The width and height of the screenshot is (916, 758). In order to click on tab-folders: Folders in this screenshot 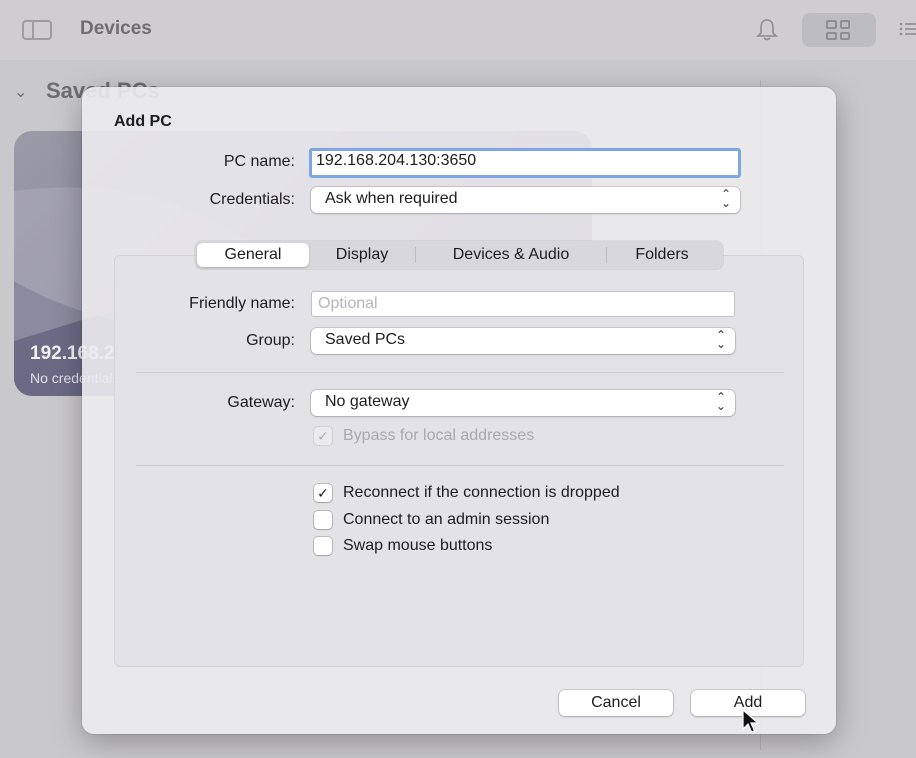, I will do `click(662, 255)`.